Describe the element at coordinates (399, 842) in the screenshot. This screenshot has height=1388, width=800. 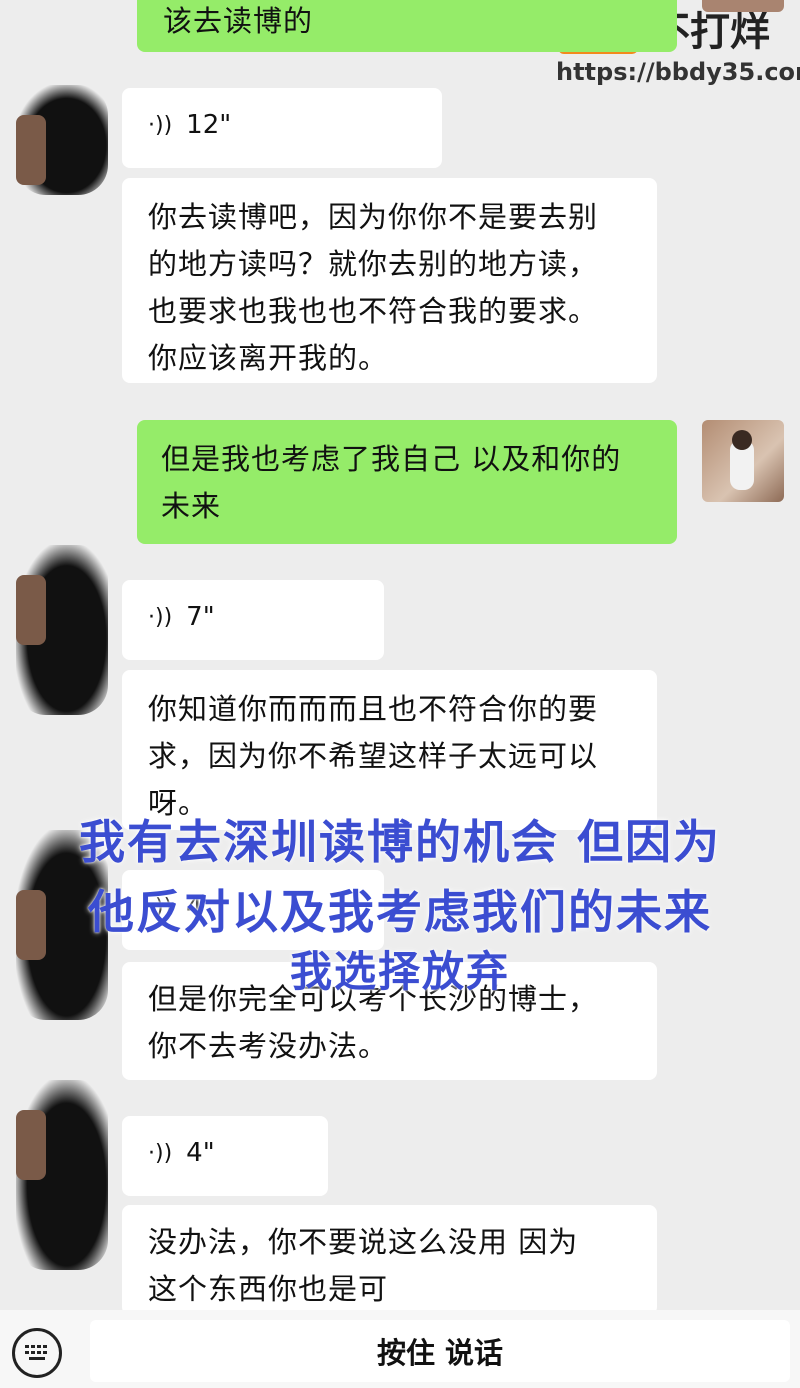
I see `overlay-caption-line: 我有去深圳读博的机会 但因为` at that location.